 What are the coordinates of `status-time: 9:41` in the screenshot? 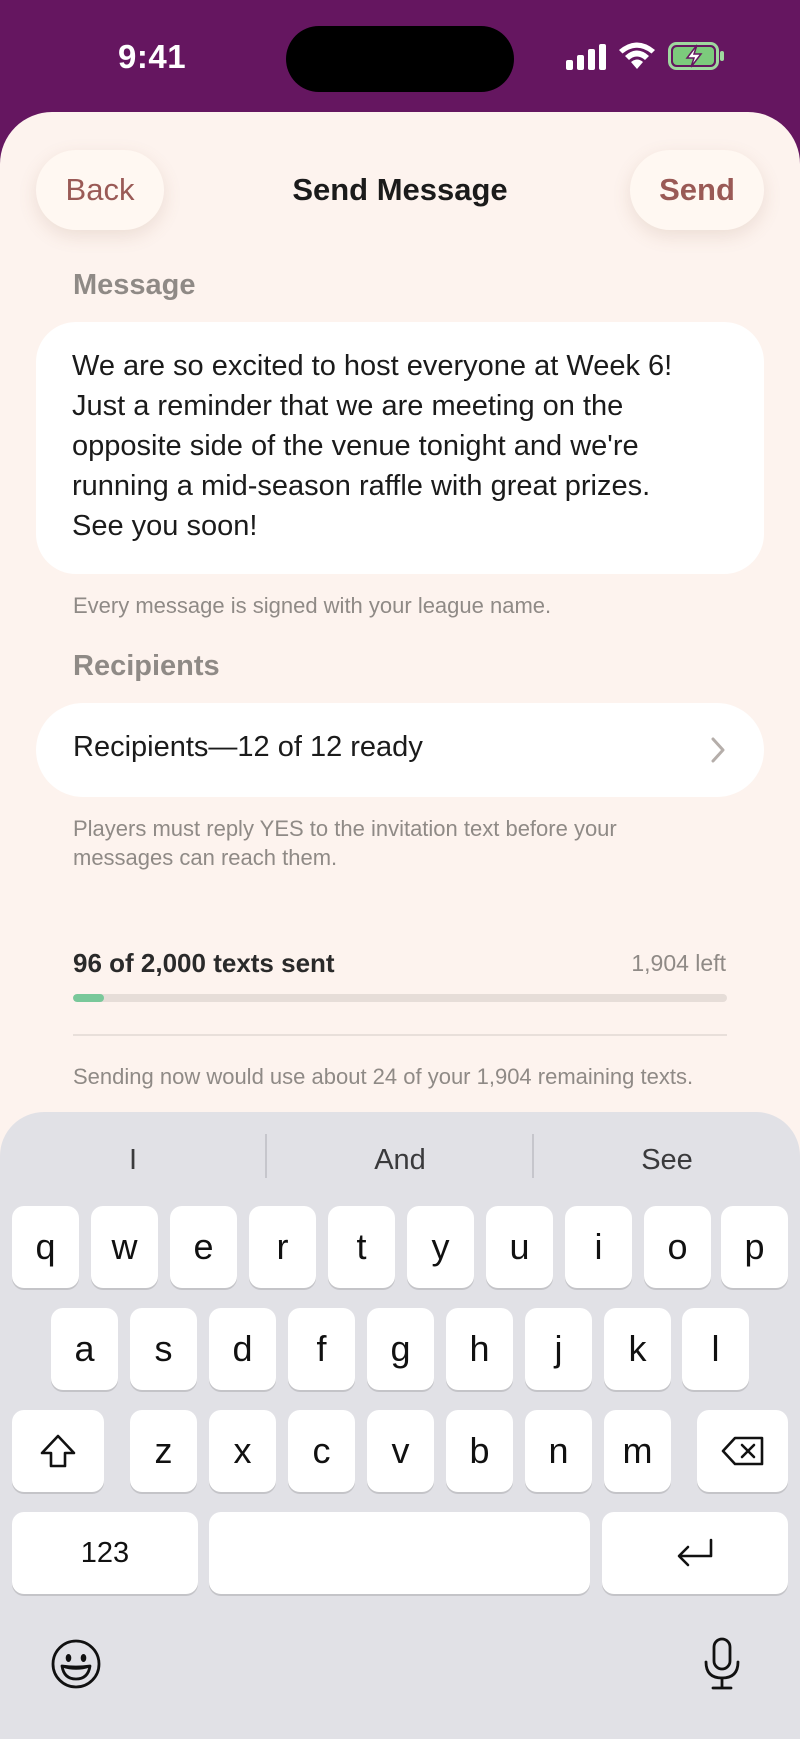 It's located at (152, 56).